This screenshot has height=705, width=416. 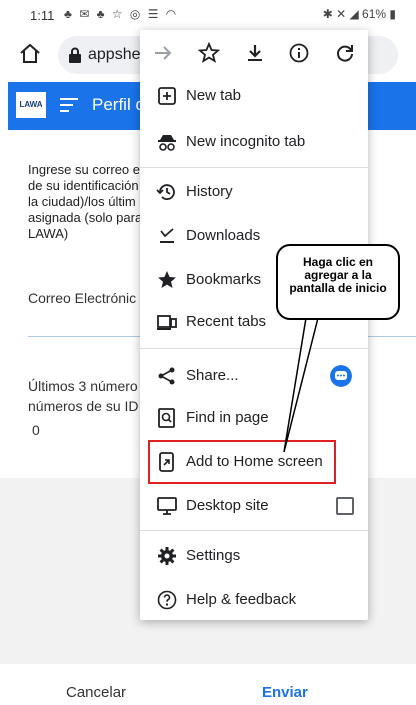 What do you see at coordinates (166, 376) in the screenshot?
I see `share-icon` at bounding box center [166, 376].